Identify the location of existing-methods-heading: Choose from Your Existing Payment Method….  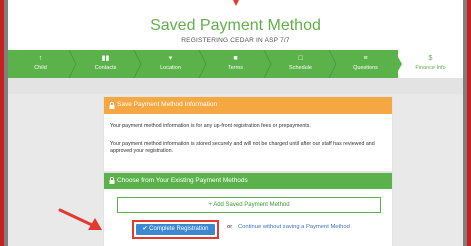
(182, 180).